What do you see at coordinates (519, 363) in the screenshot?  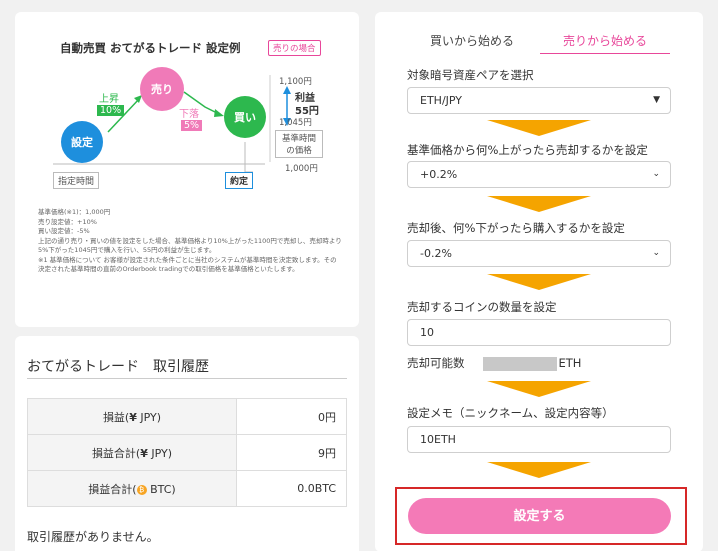 I see `masked-value` at bounding box center [519, 363].